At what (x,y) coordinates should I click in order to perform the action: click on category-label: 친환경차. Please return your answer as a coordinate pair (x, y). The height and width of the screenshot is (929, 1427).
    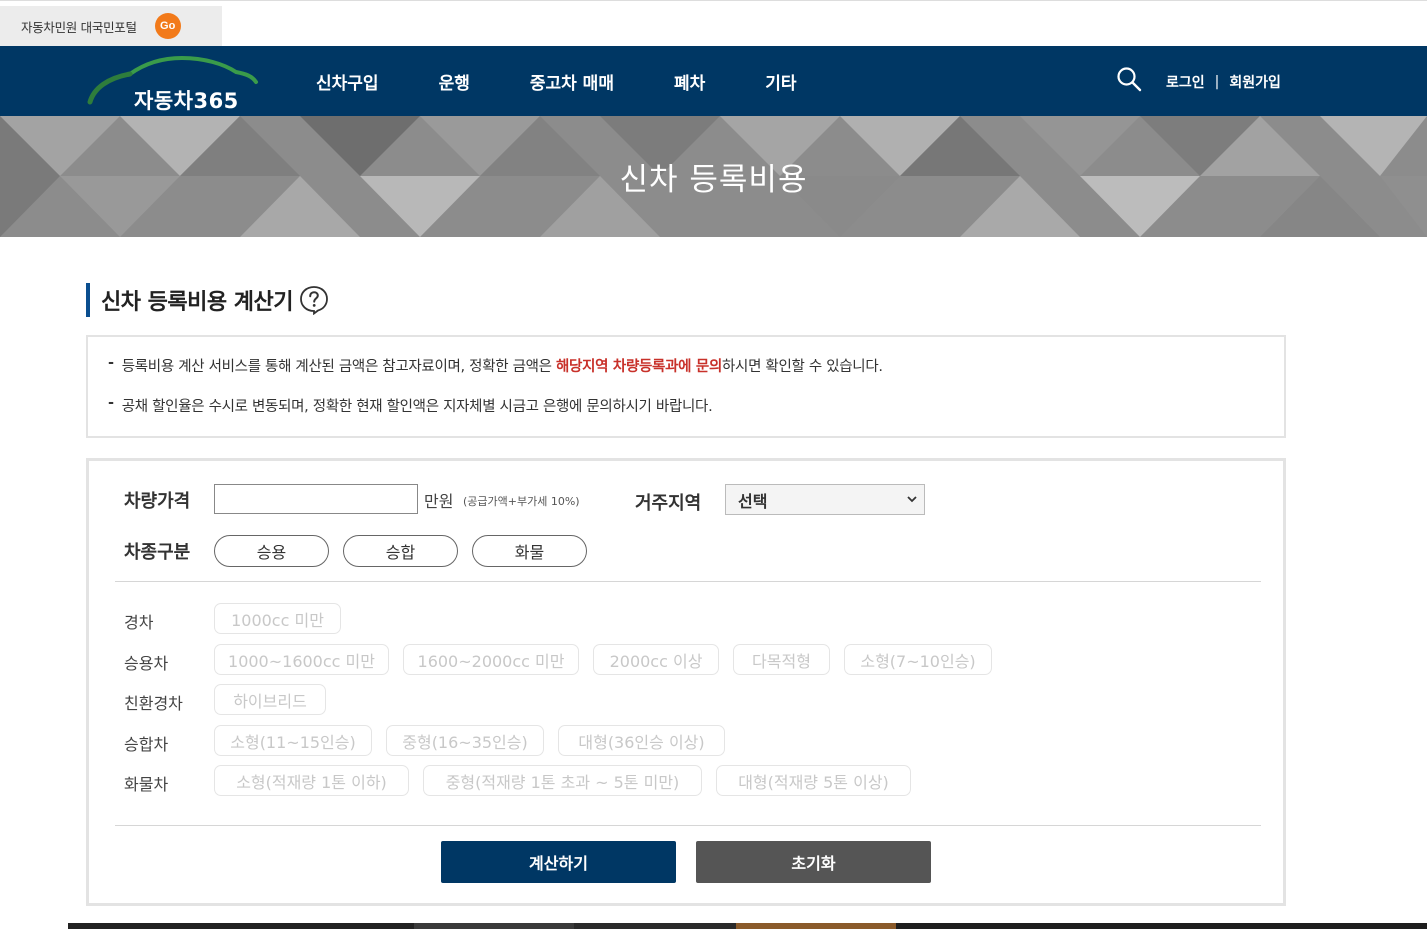
    Looking at the image, I should click on (153, 703).